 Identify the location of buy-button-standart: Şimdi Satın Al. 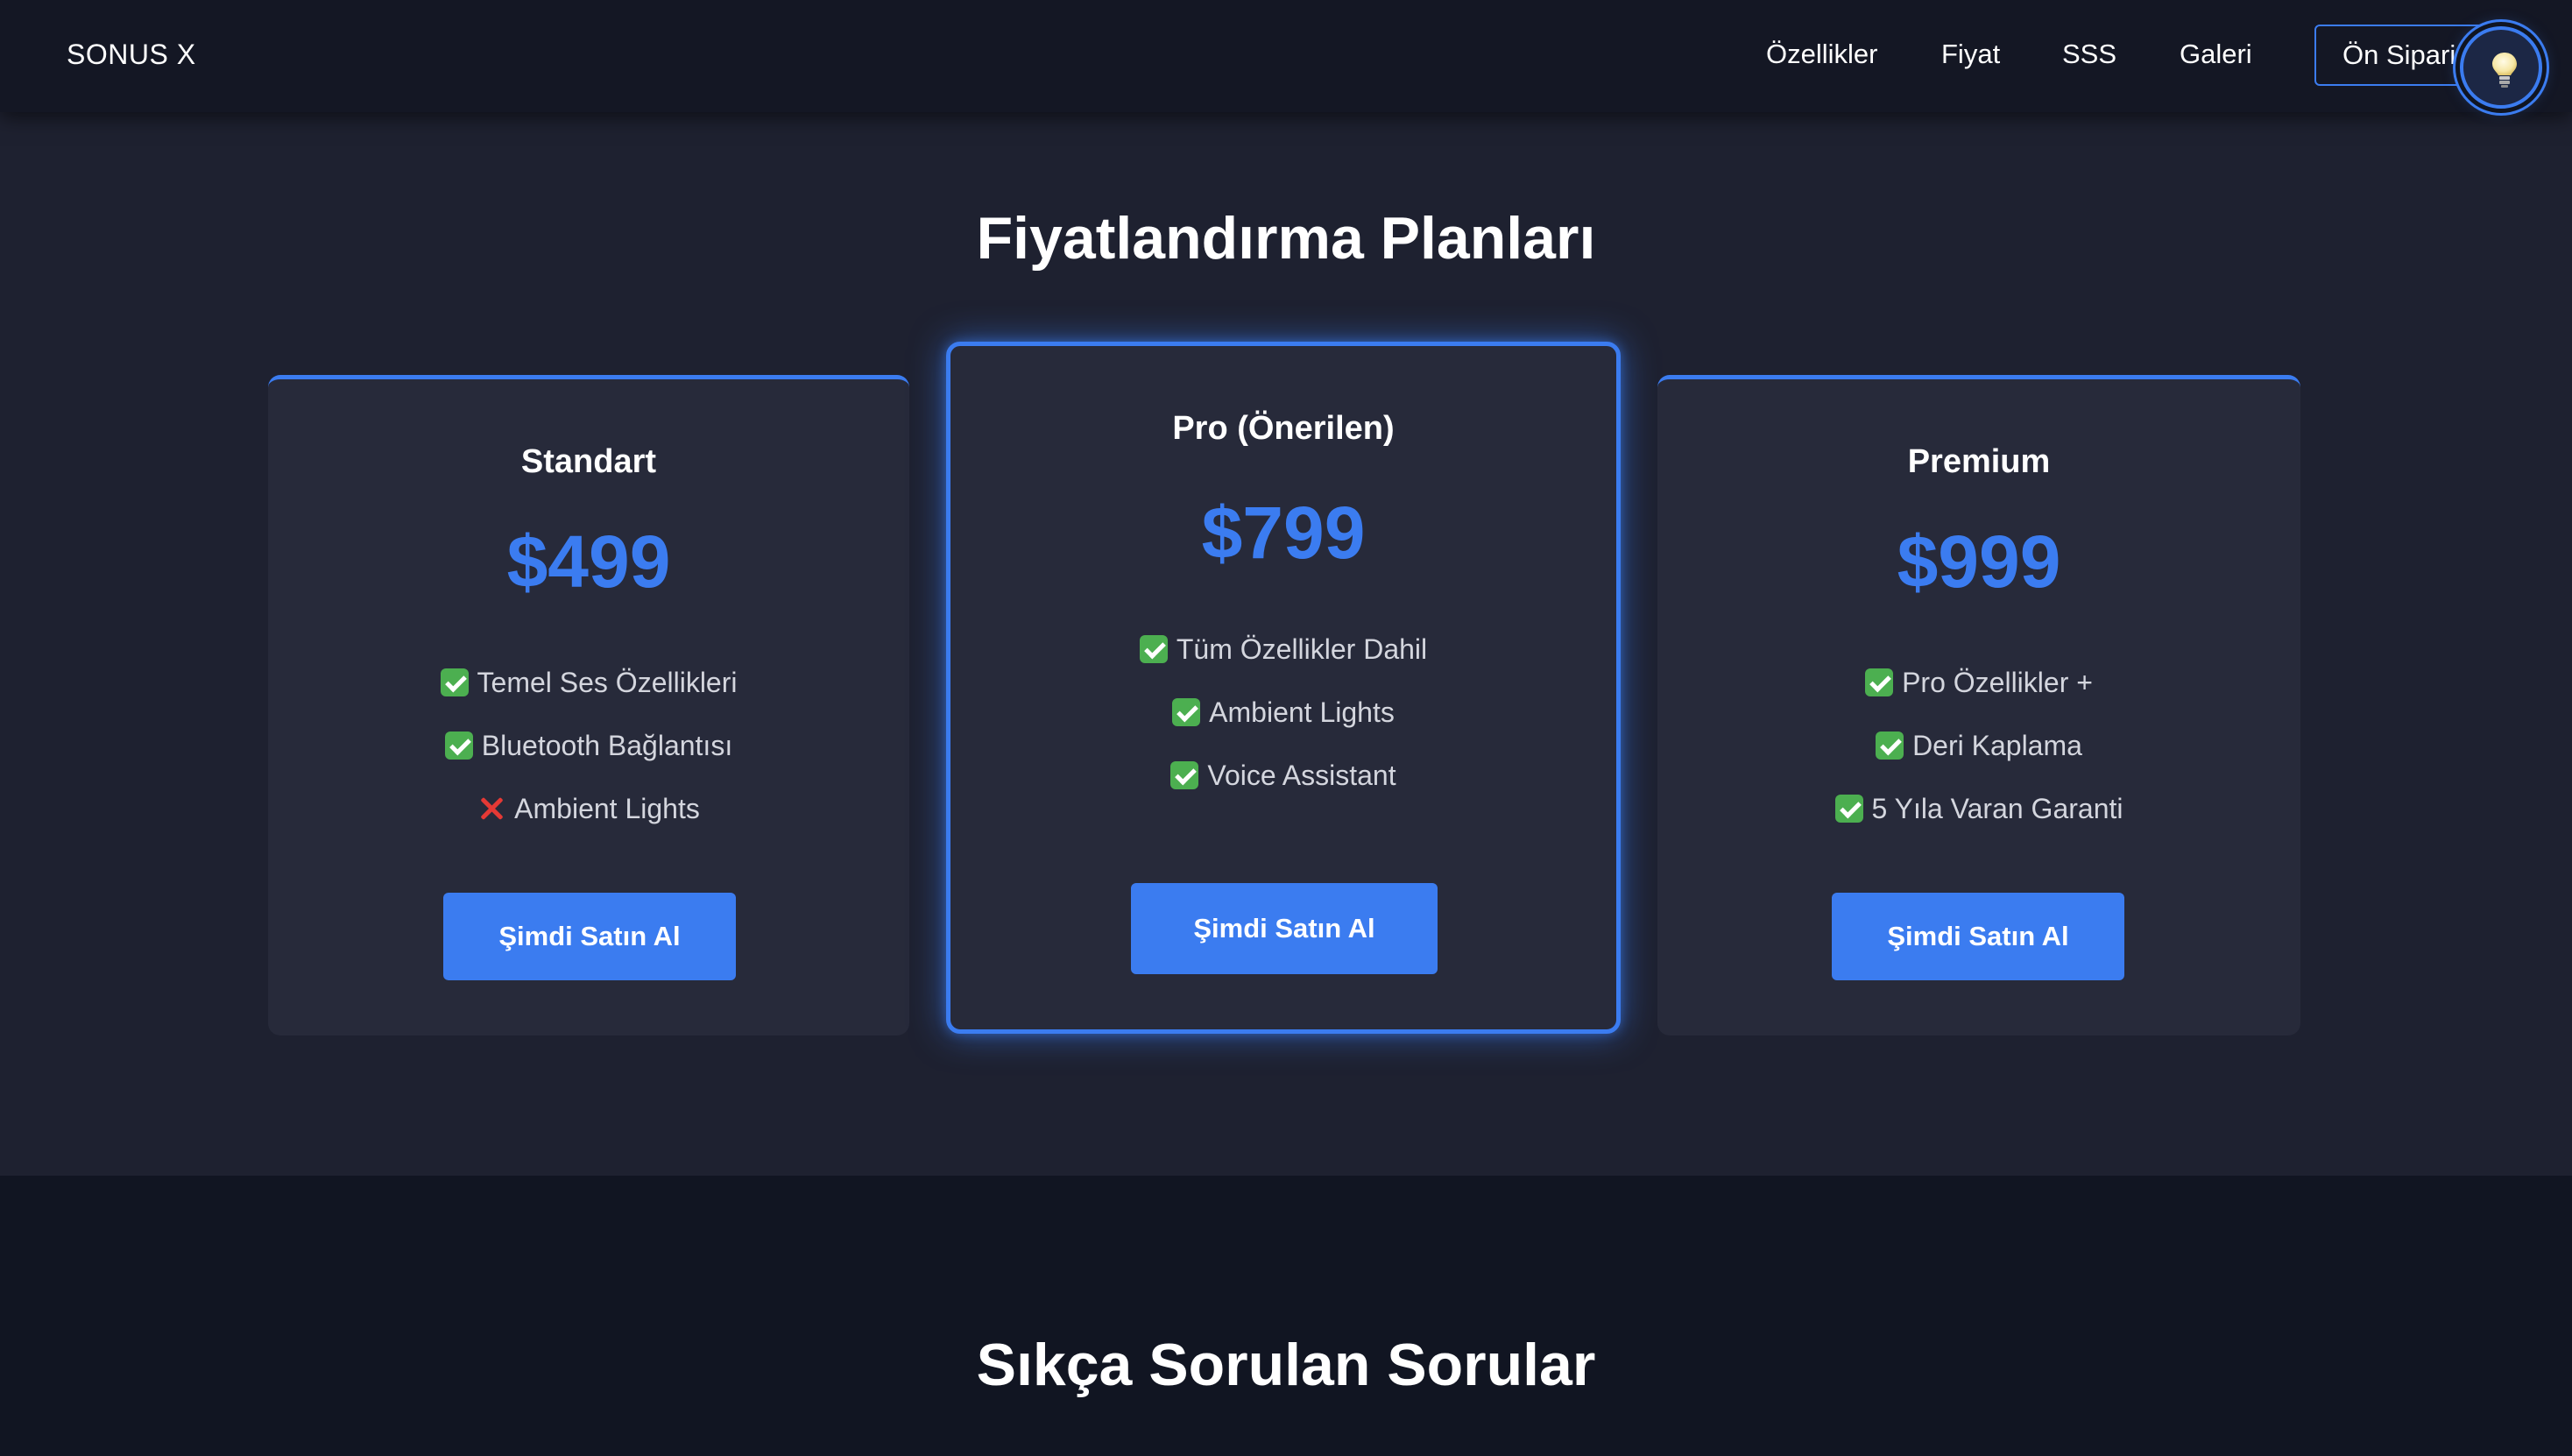
(589, 937).